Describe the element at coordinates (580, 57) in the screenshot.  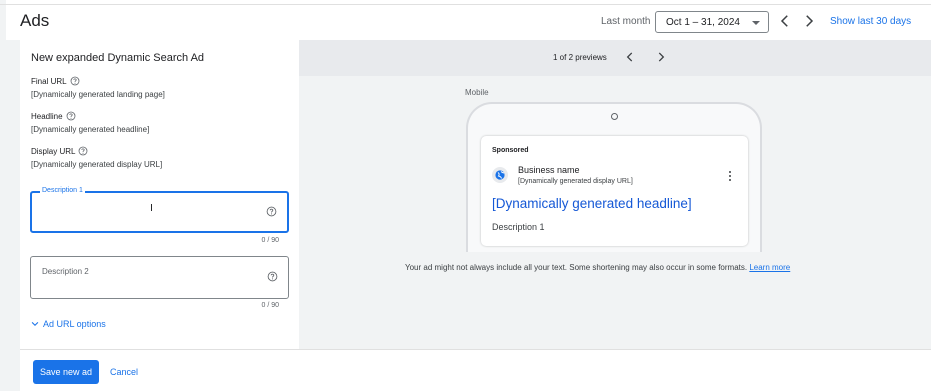
I see `preview-count: 1 of 2 previews` at that location.